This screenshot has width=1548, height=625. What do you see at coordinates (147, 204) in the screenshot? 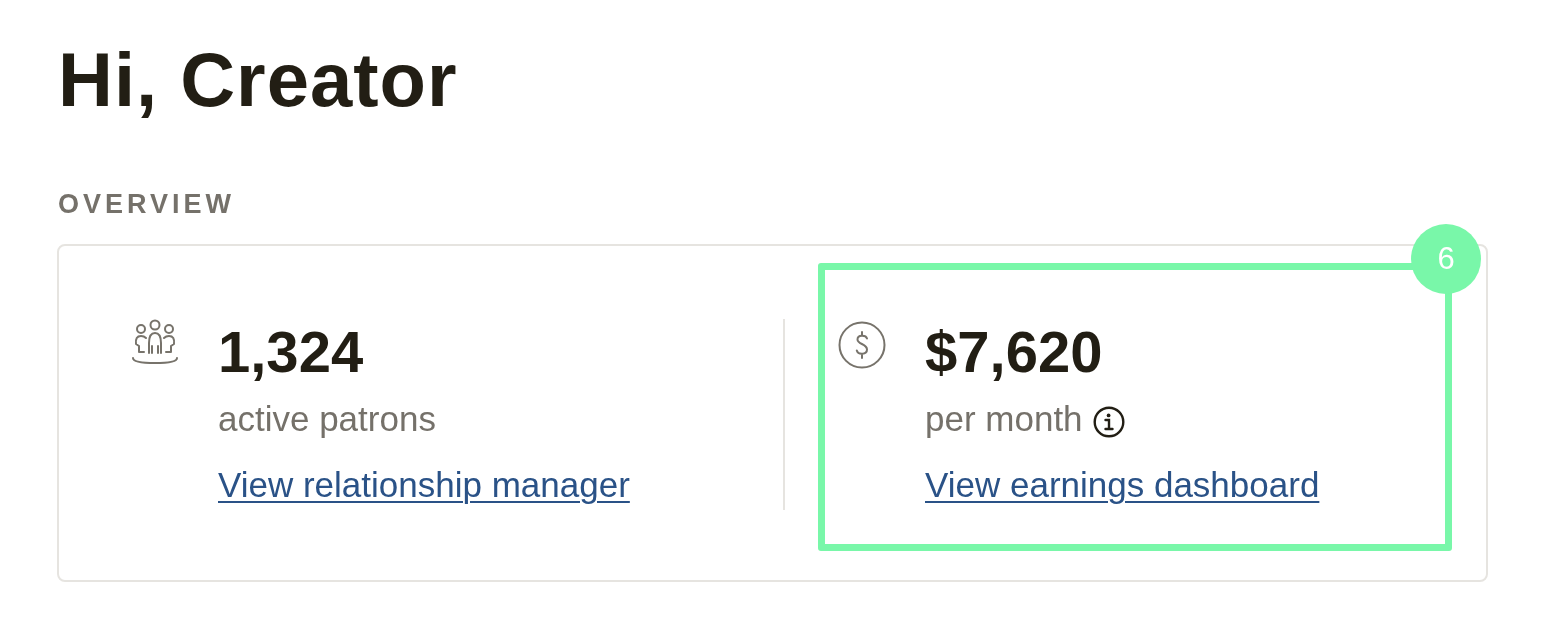
I see `section-label: OVERVIEW` at bounding box center [147, 204].